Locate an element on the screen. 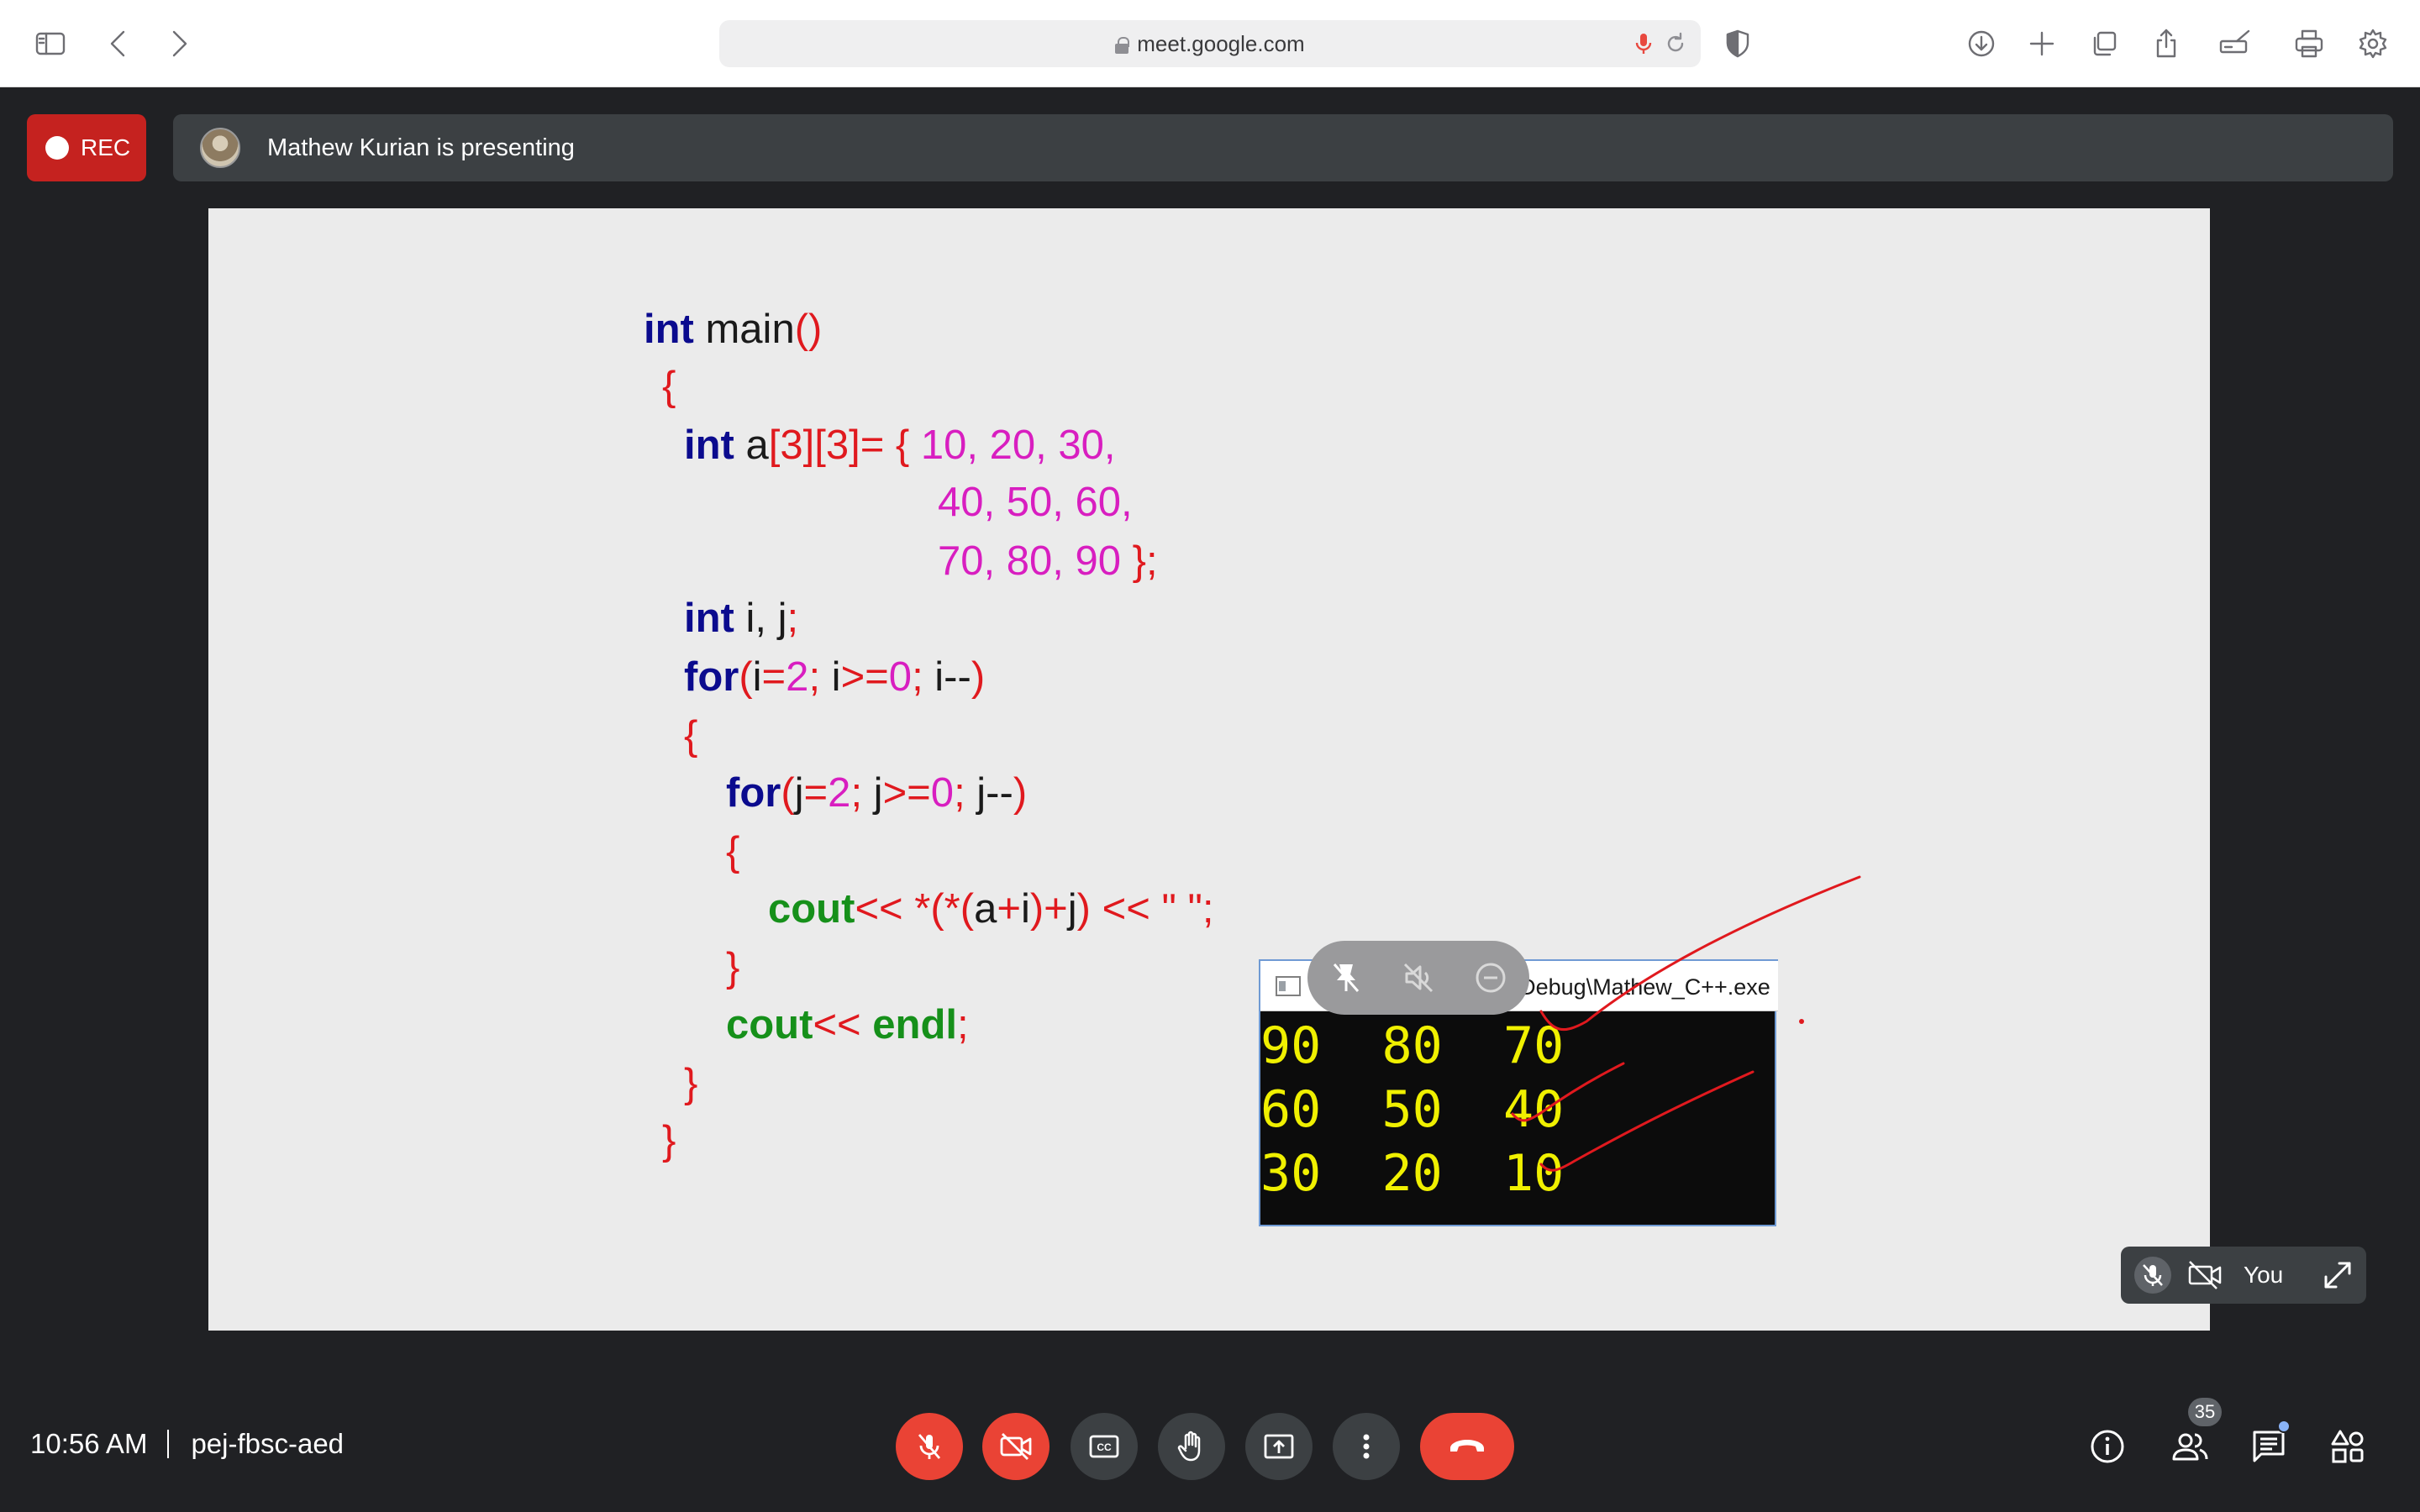 This screenshot has height=1512, width=2420. mute-tab-icon is located at coordinates (1418, 977).